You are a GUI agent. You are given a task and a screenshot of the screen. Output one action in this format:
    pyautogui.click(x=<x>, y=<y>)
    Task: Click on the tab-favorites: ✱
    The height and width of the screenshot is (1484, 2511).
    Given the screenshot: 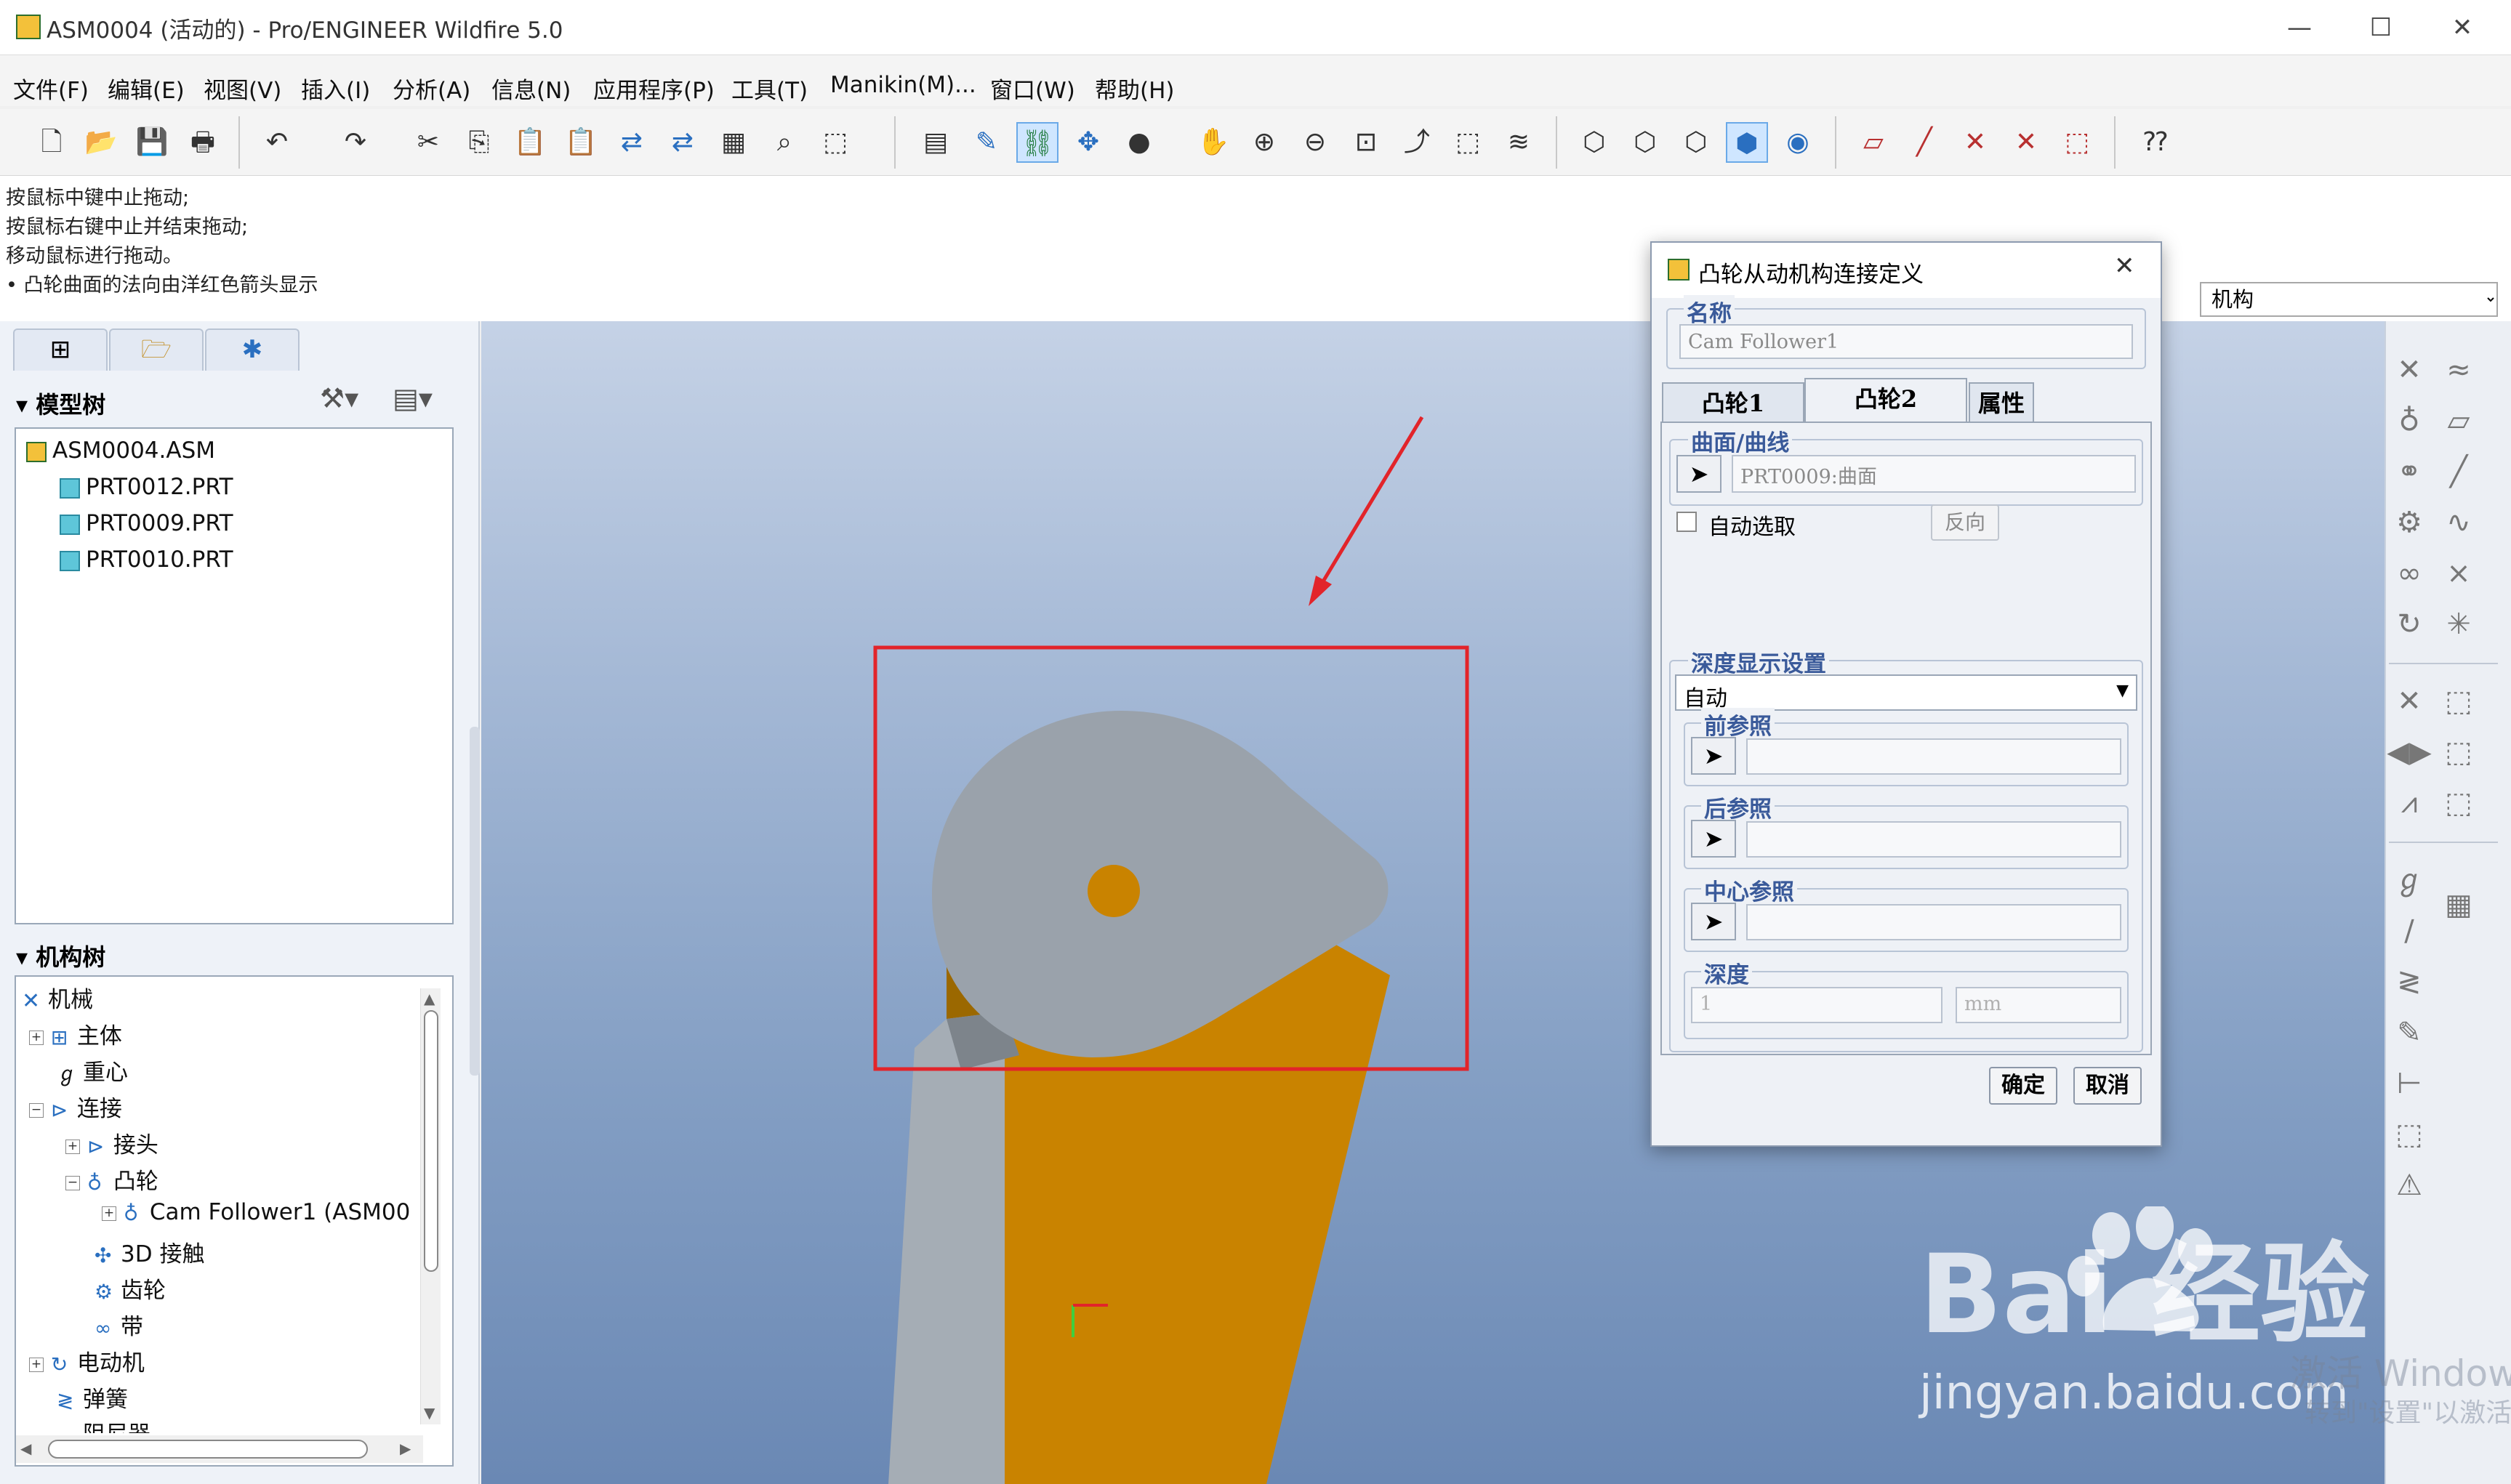 What is the action you would take?
    pyautogui.click(x=253, y=349)
    